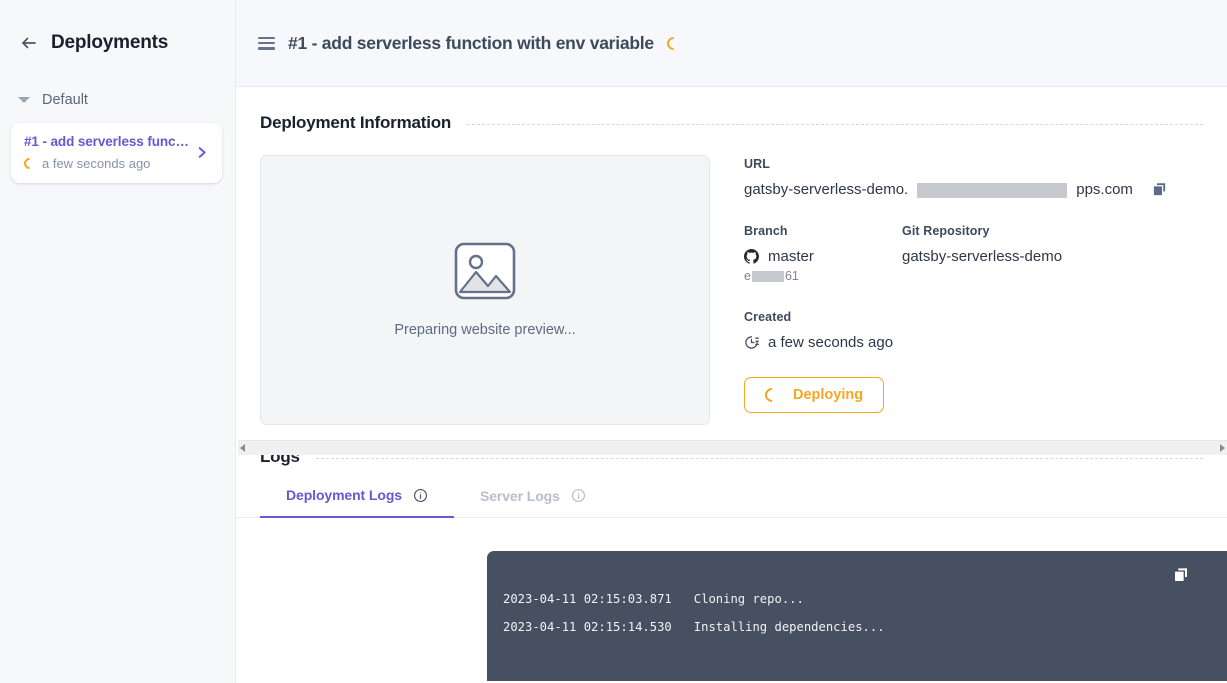  I want to click on scroll-right-arrow-icon, so click(1222, 448).